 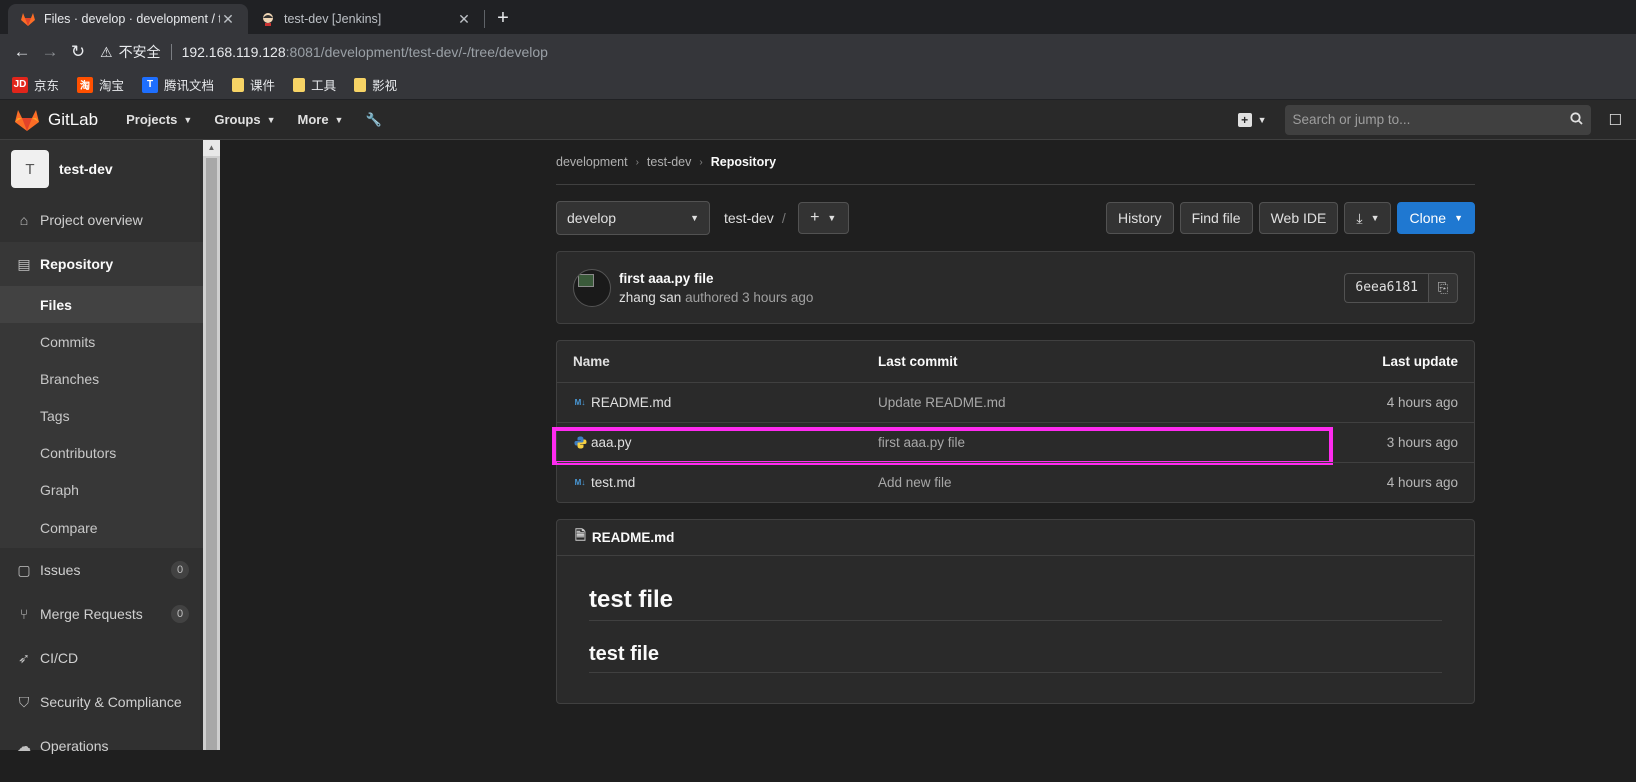 I want to click on table-row: aaa.py first aaa.py file 3 hours ago, so click(x=1013, y=443).